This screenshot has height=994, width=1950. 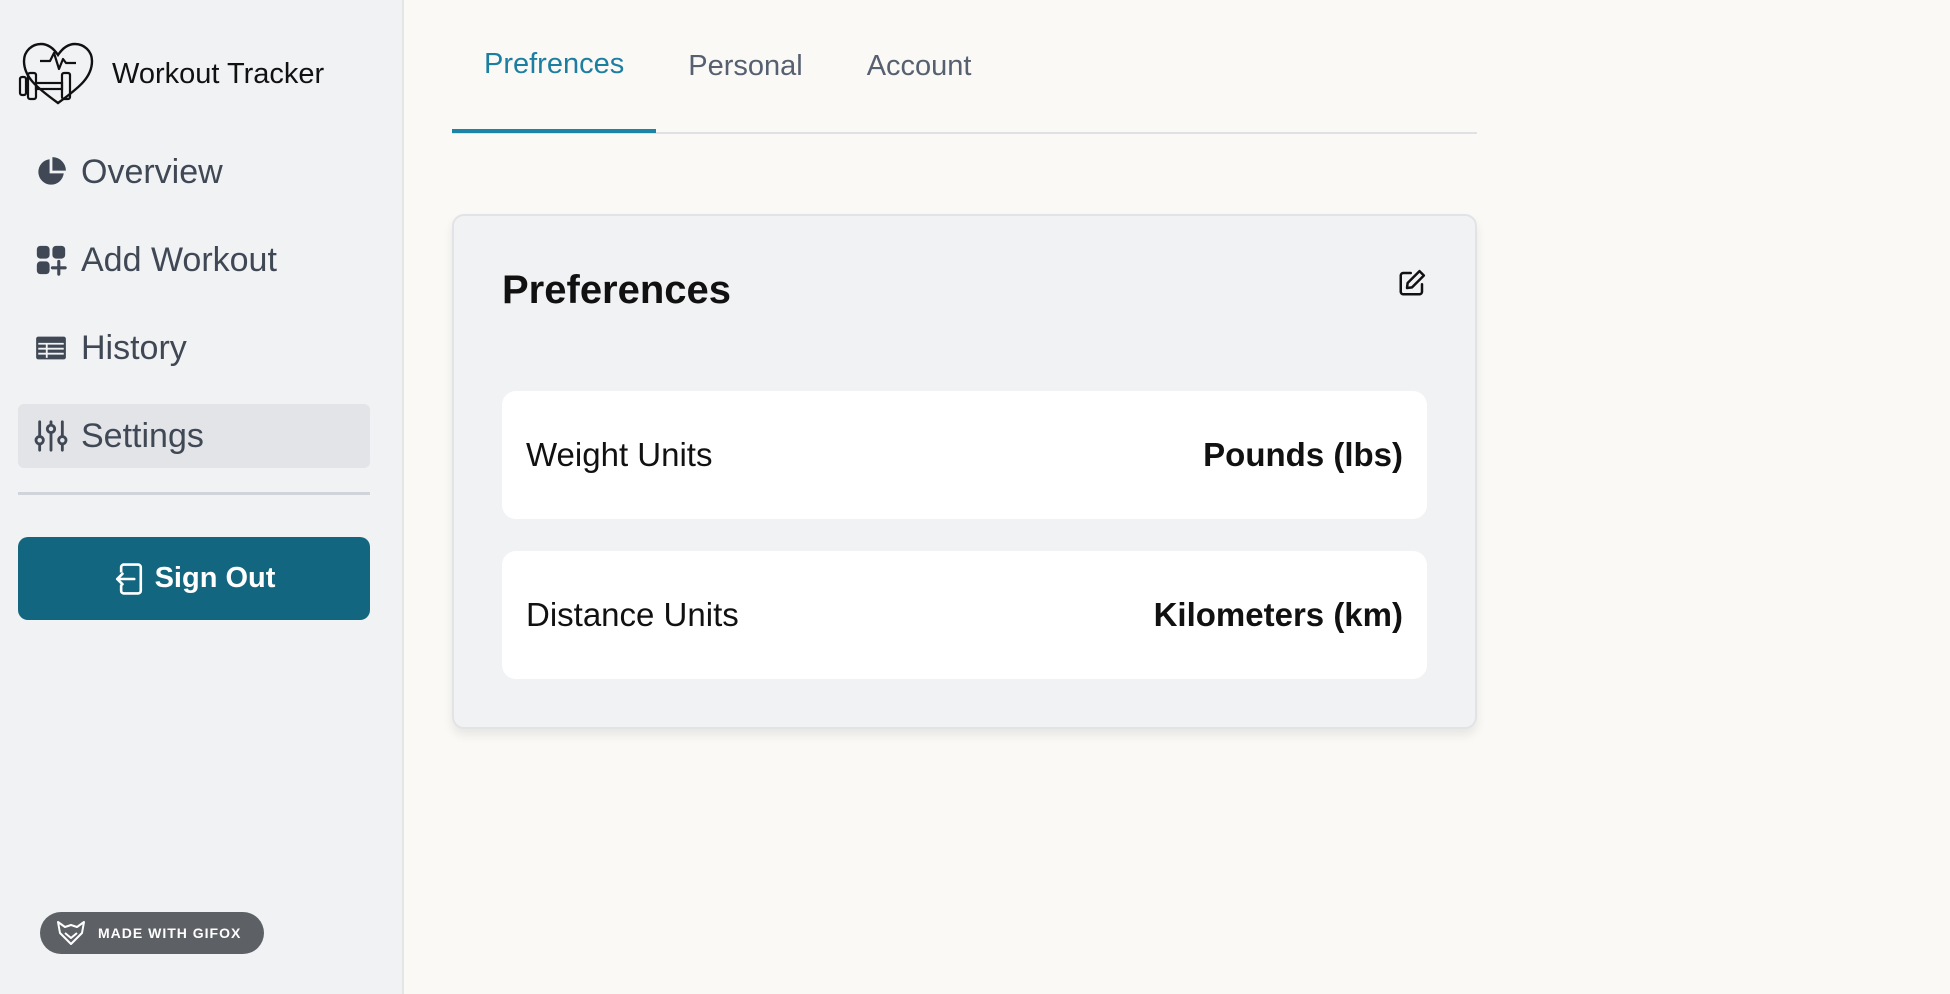 What do you see at coordinates (919, 66) in the screenshot?
I see `tab-account: Account` at bounding box center [919, 66].